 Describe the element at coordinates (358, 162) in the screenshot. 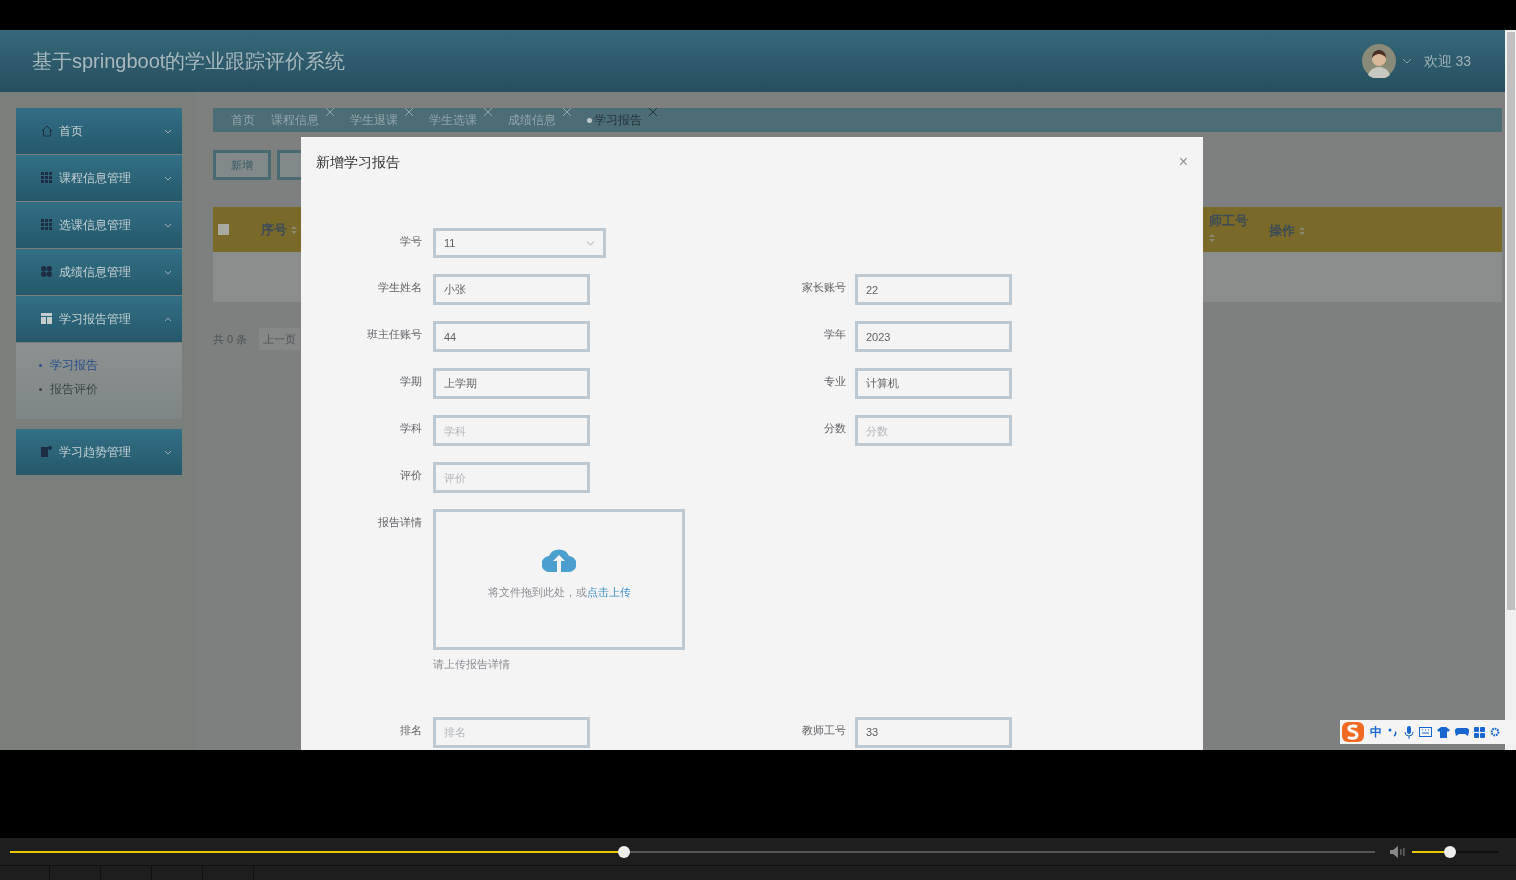

I see `dialog-title: 新增学习报告` at that location.